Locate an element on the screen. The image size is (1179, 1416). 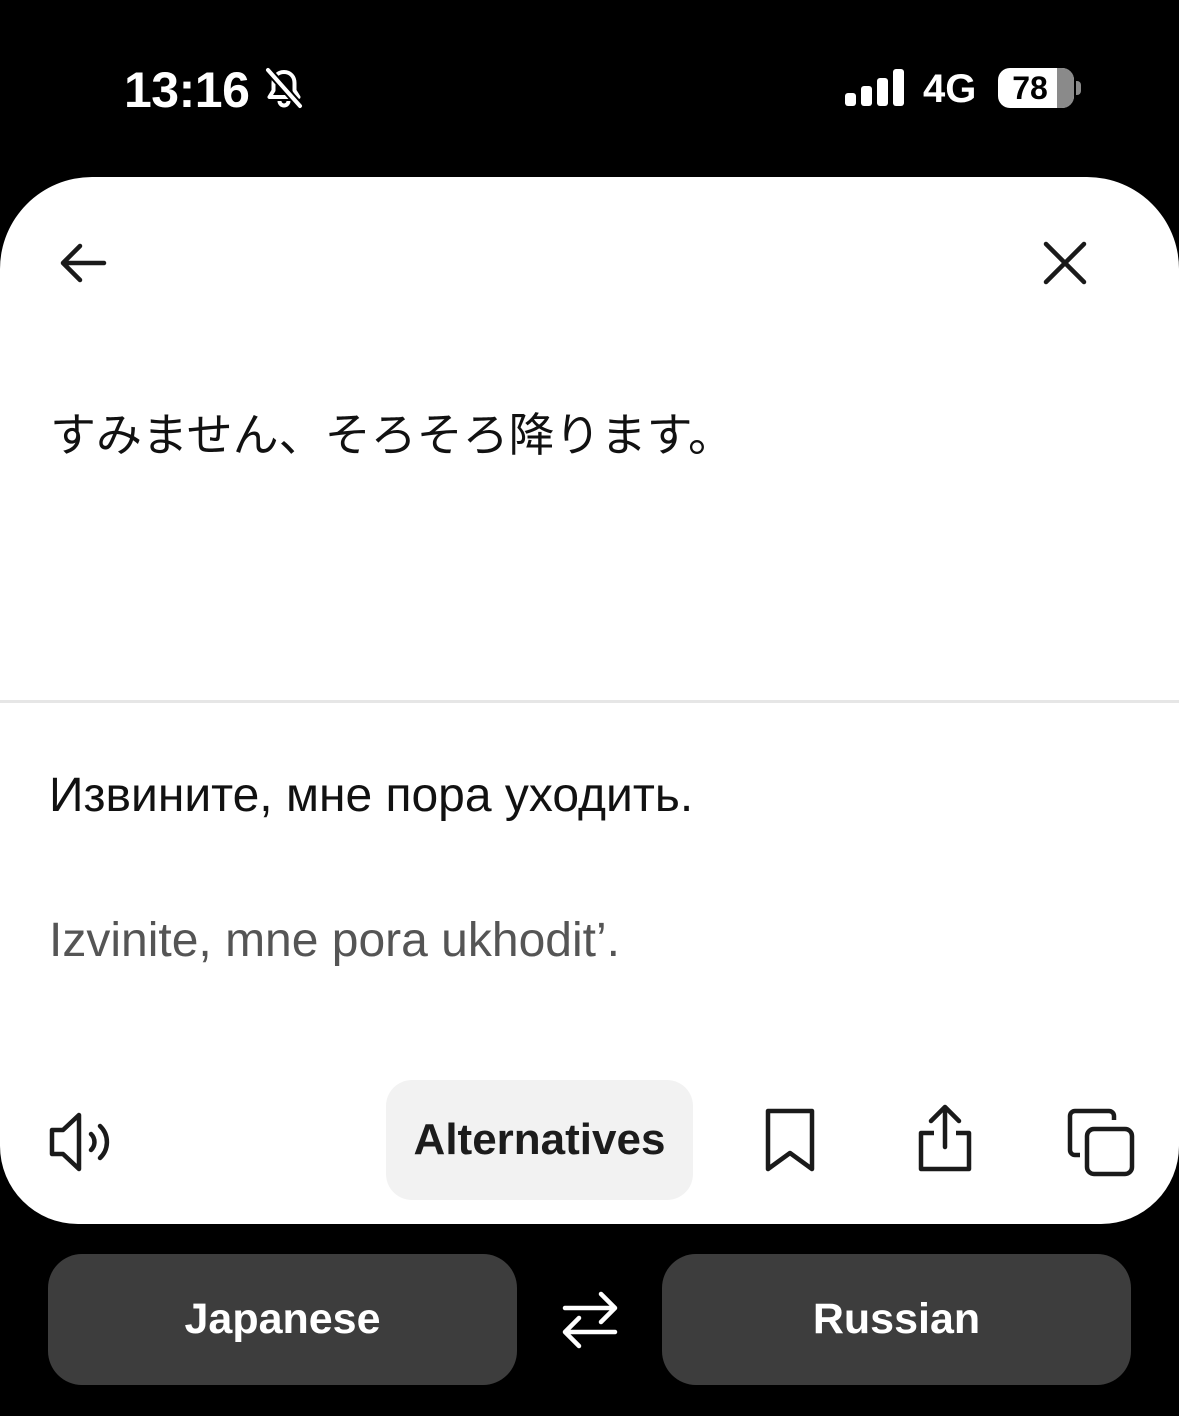
swap-arrows-icon is located at coordinates (590, 1320).